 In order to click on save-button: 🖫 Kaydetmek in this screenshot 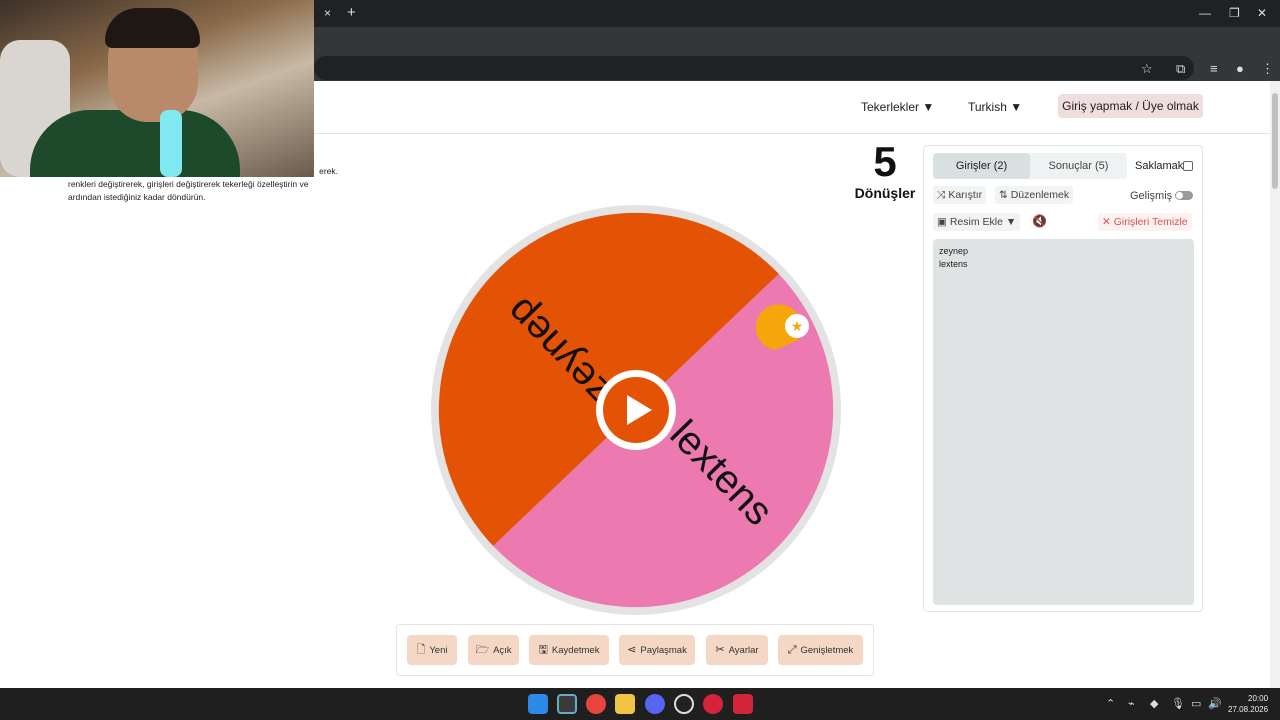, I will do `click(569, 650)`.